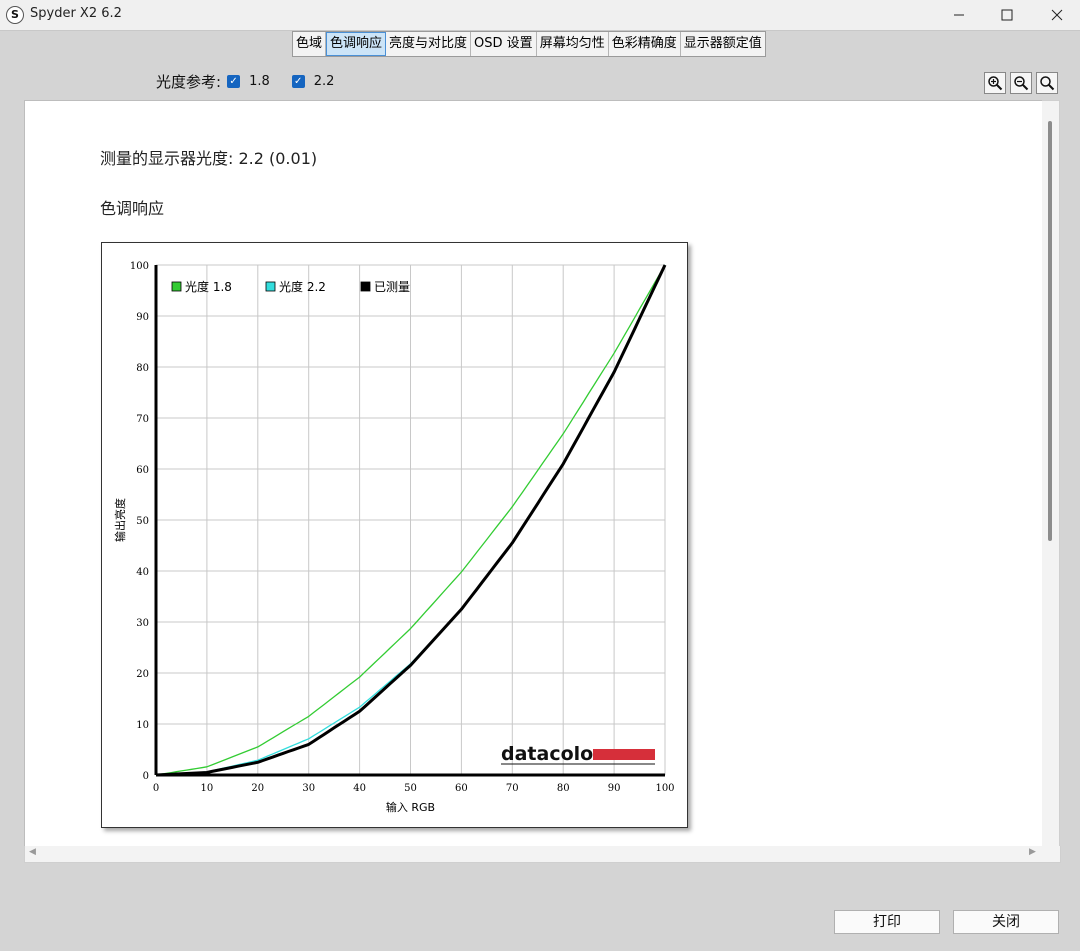 Image resolution: width=1080 pixels, height=951 pixels. I want to click on vertical-scrollbar, so click(1051, 474).